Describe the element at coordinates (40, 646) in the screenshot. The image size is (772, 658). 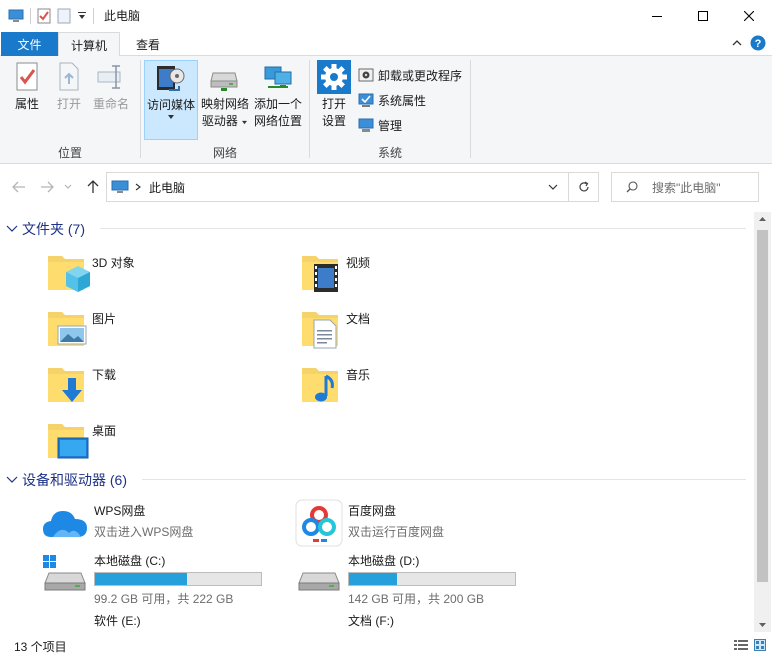
I see `item-count: 13 个项目` at that location.